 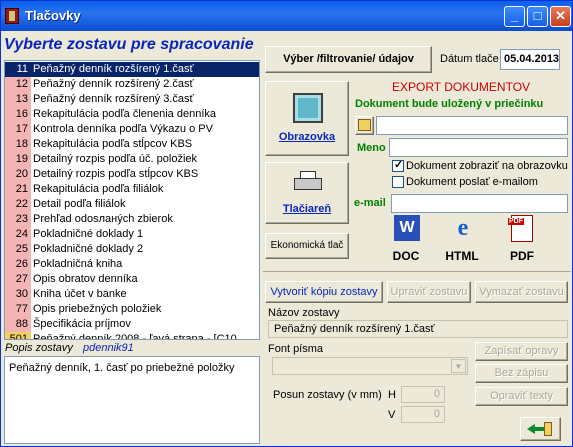 I want to click on report-name-label: Názov zostavy, so click(x=304, y=313).